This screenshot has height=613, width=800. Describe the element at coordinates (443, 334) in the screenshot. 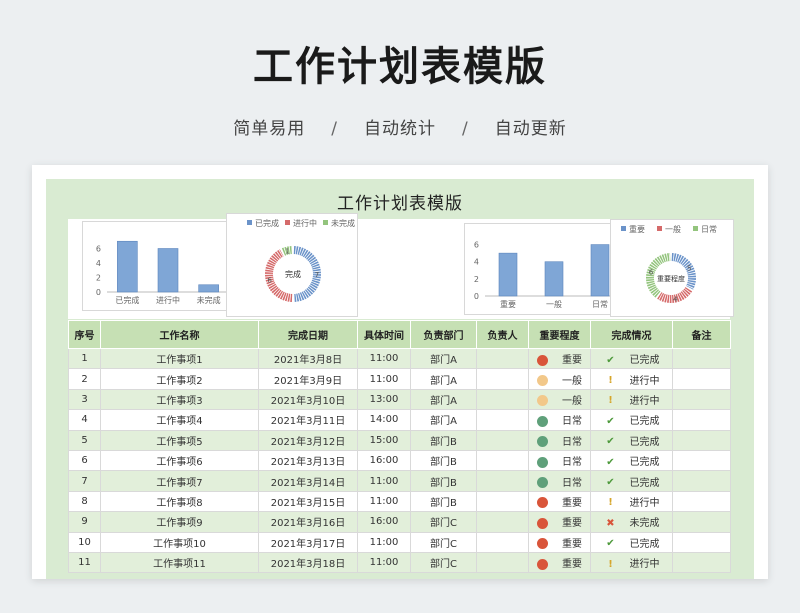

I see `col-header: 负责部门` at that location.